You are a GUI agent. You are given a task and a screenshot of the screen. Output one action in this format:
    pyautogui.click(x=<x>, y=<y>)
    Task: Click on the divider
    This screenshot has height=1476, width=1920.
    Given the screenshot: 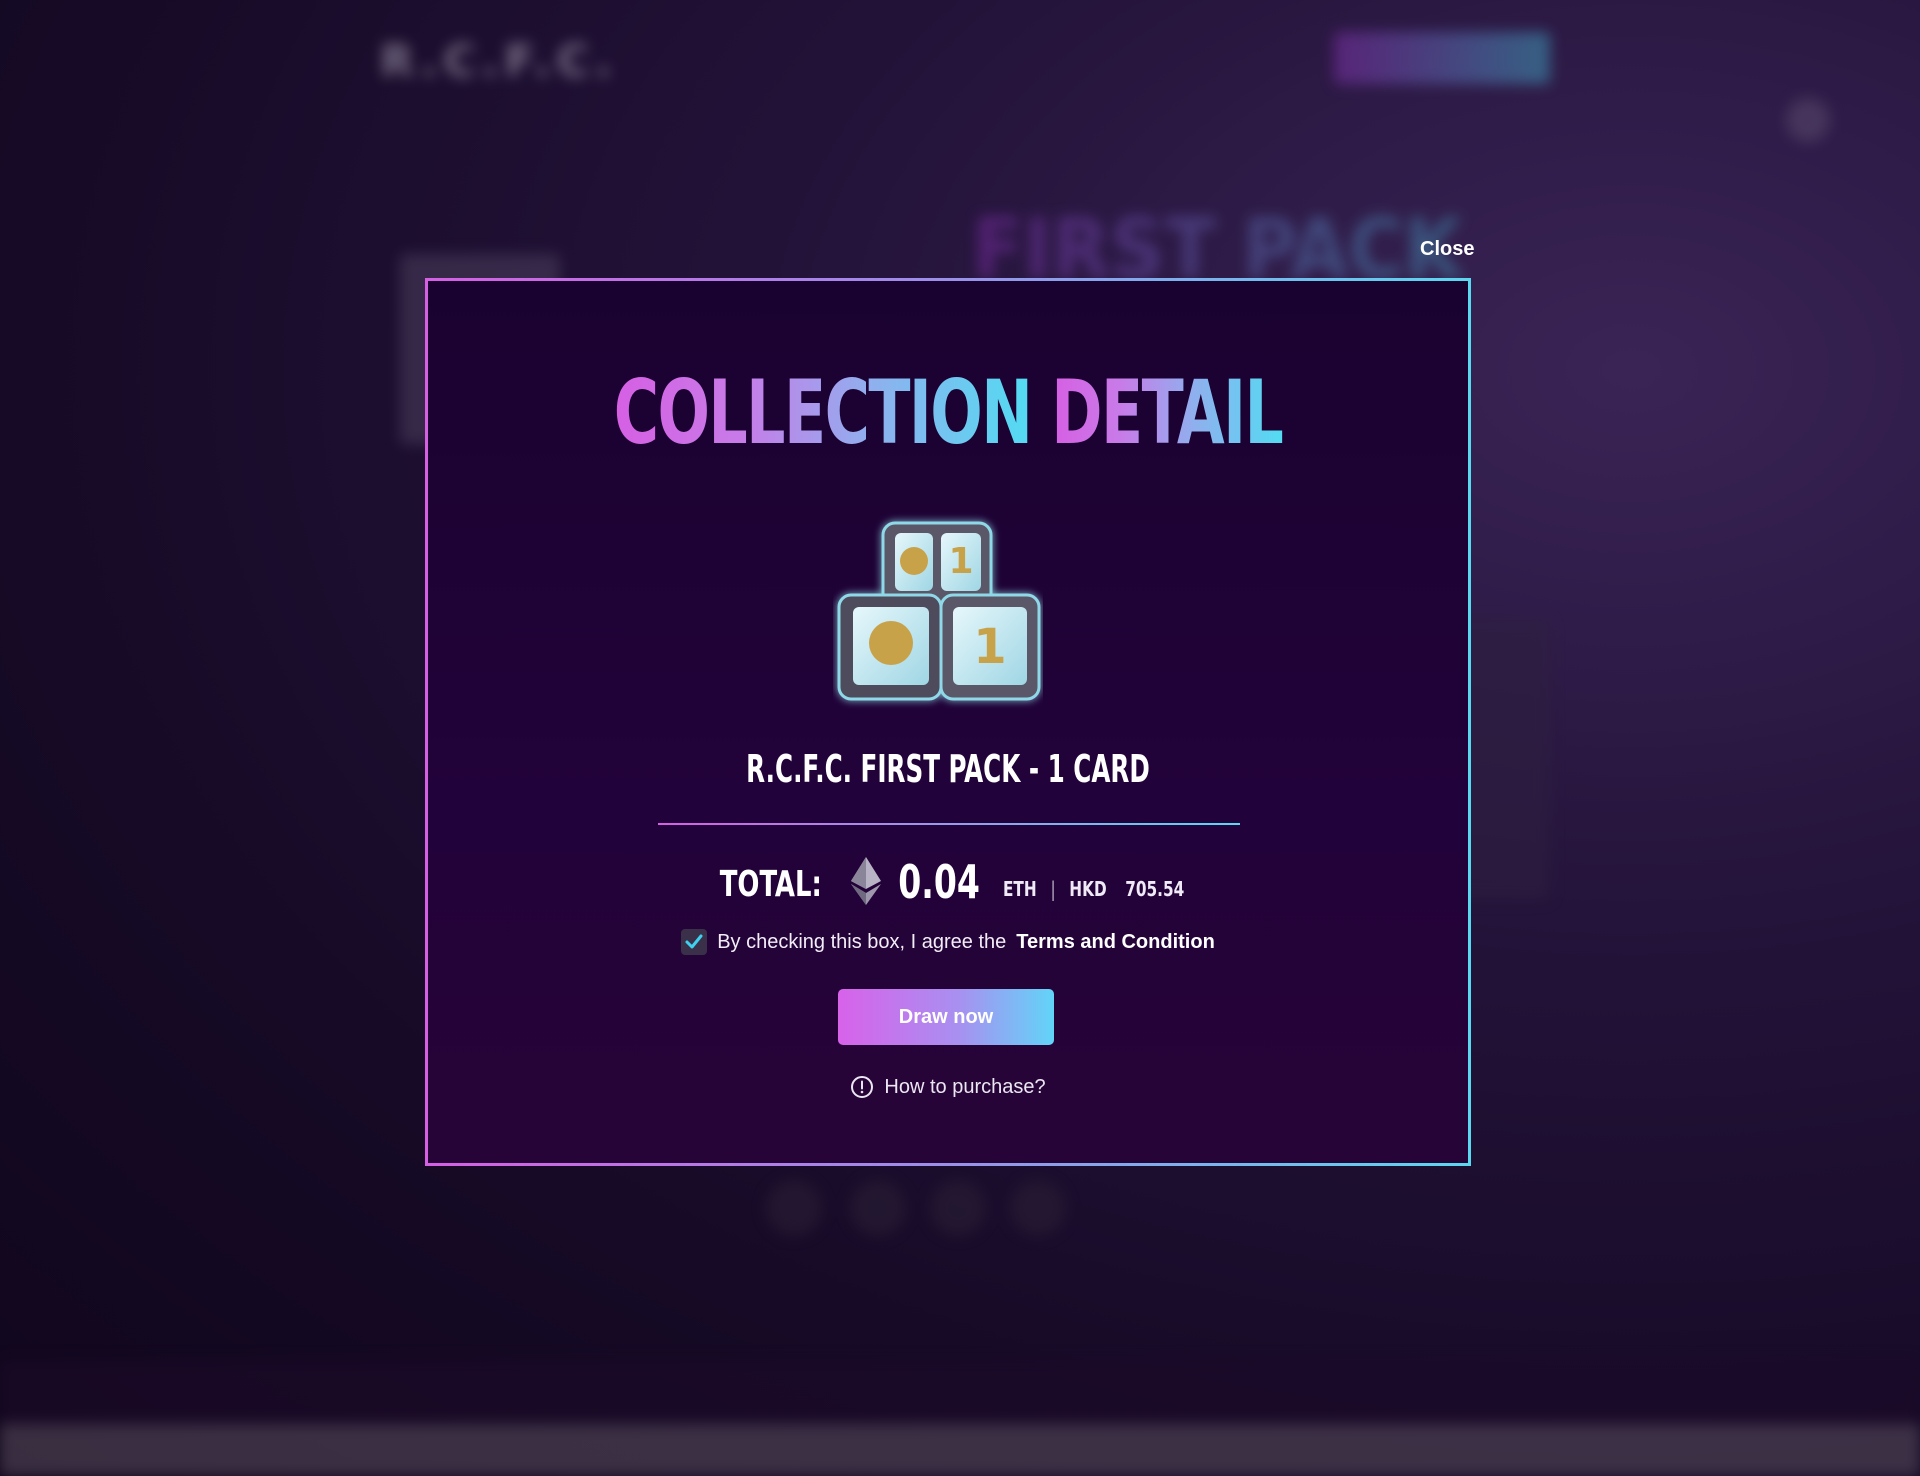 What is the action you would take?
    pyautogui.click(x=949, y=824)
    